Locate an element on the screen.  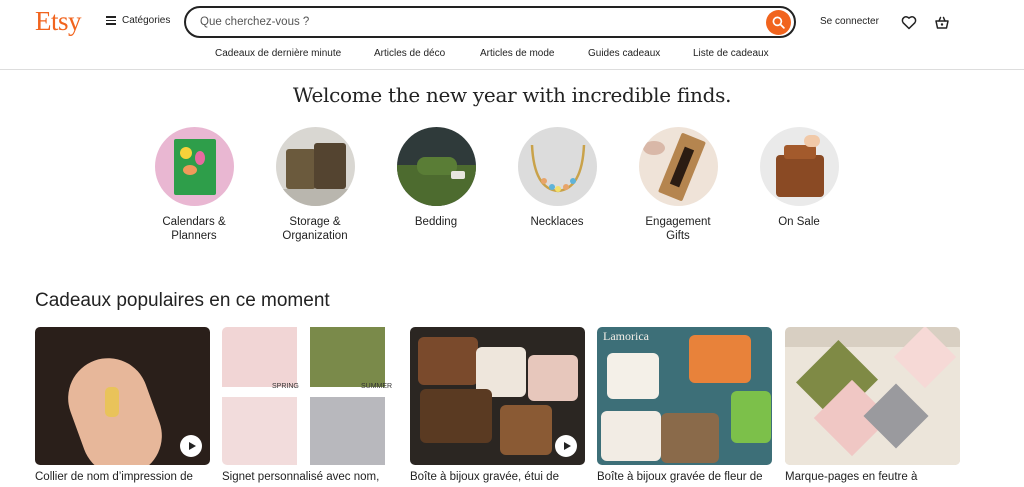
favorites-button is located at coordinates (909, 22).